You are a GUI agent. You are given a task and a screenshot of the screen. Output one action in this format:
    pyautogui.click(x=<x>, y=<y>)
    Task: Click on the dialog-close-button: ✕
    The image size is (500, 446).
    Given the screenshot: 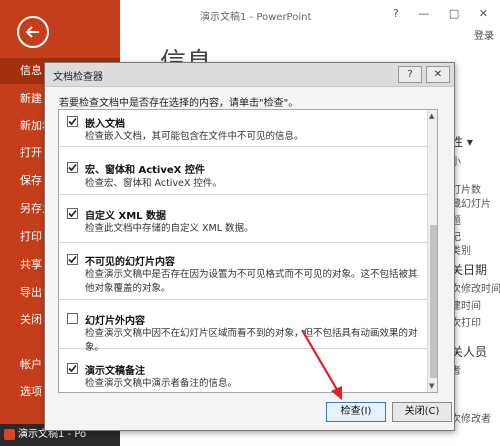 What is the action you would take?
    pyautogui.click(x=438, y=74)
    